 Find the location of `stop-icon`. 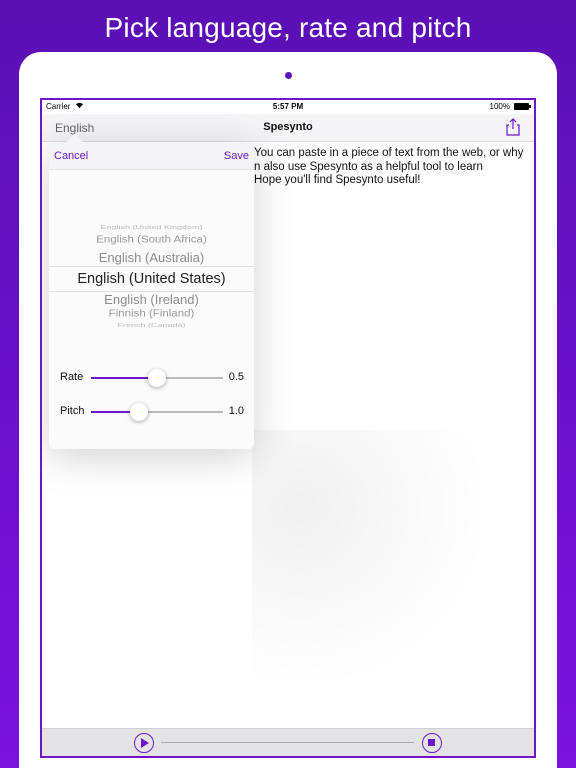

stop-icon is located at coordinates (432, 743).